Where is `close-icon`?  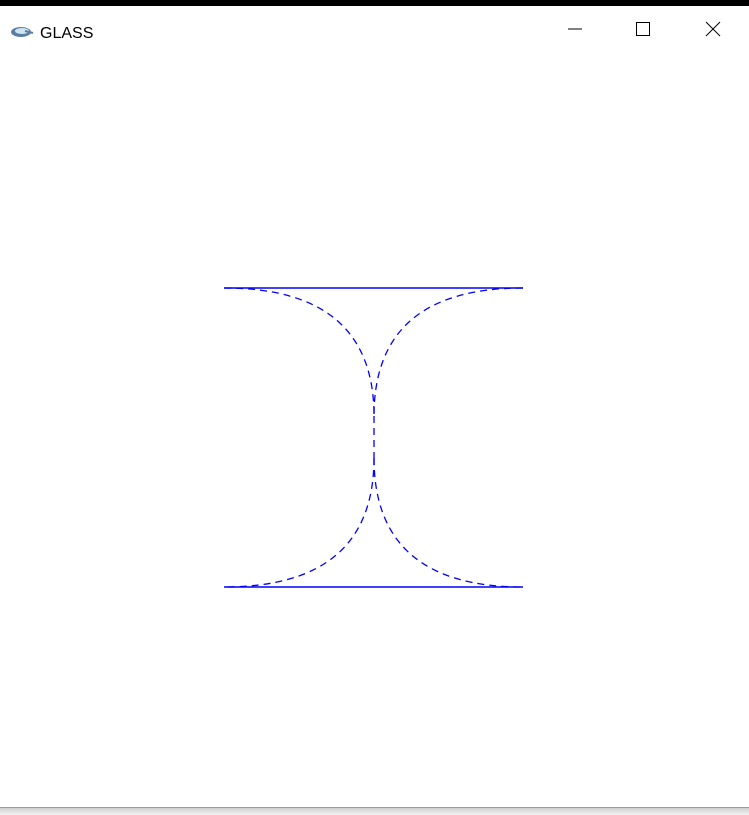
close-icon is located at coordinates (713, 29).